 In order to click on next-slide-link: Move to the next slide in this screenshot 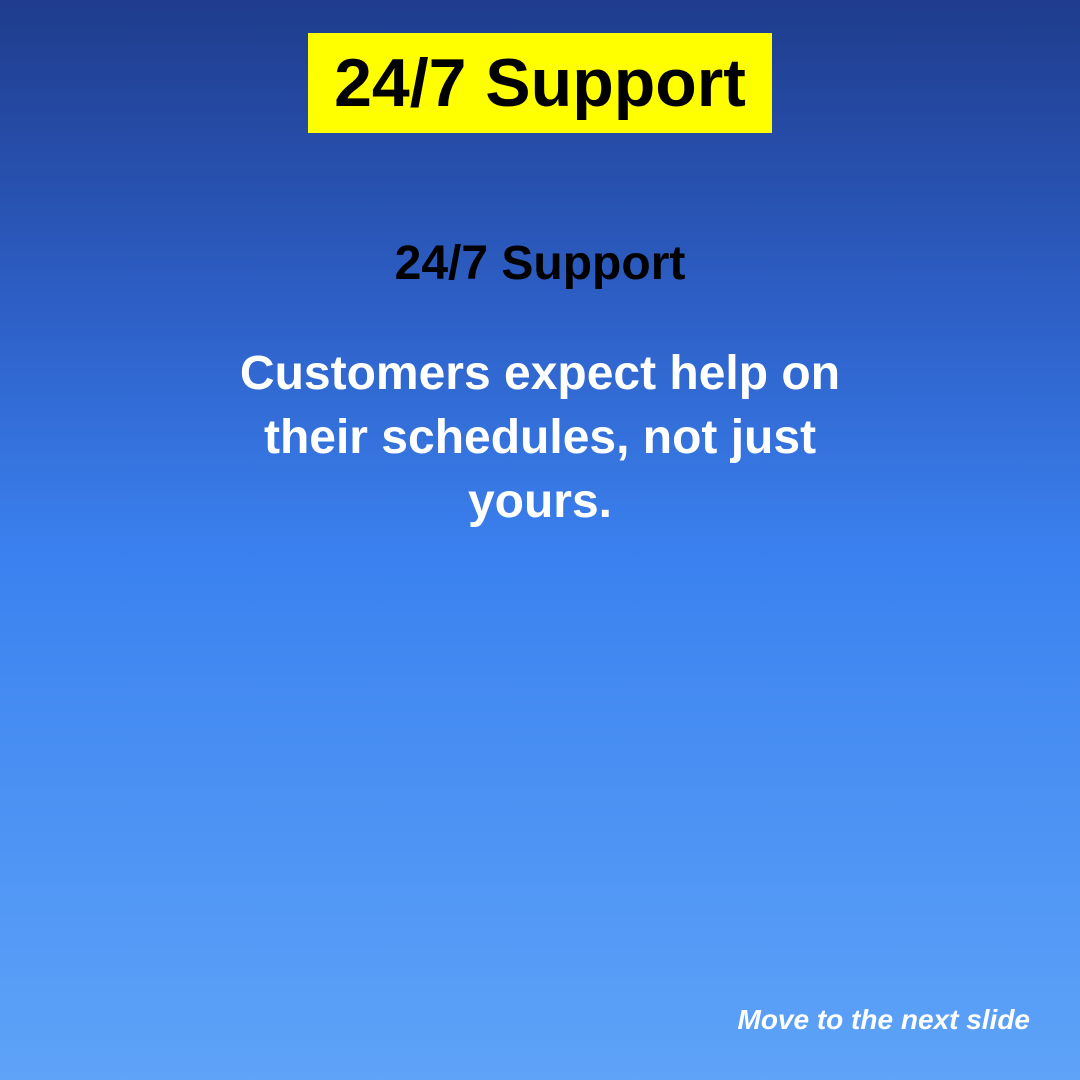, I will do `click(884, 1020)`.